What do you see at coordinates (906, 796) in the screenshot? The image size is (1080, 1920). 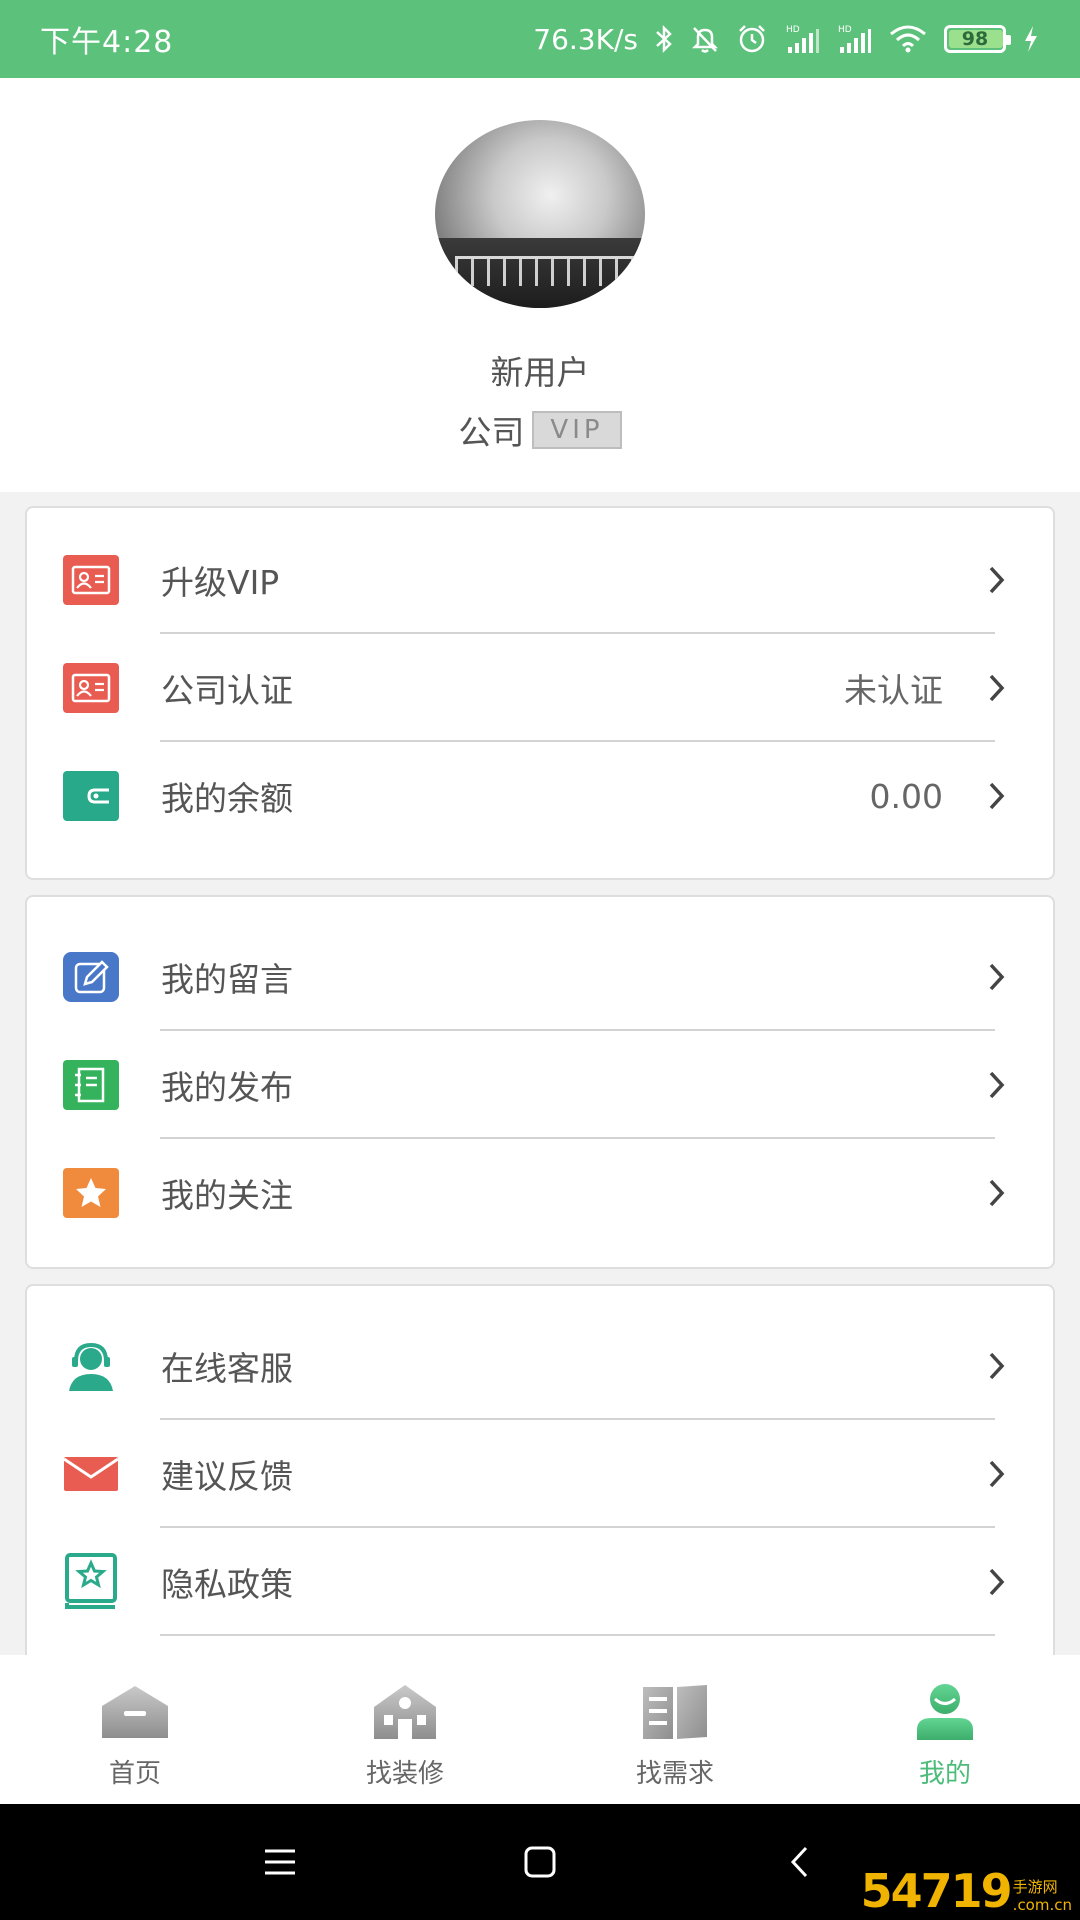 I see `balance-value: 0.00` at bounding box center [906, 796].